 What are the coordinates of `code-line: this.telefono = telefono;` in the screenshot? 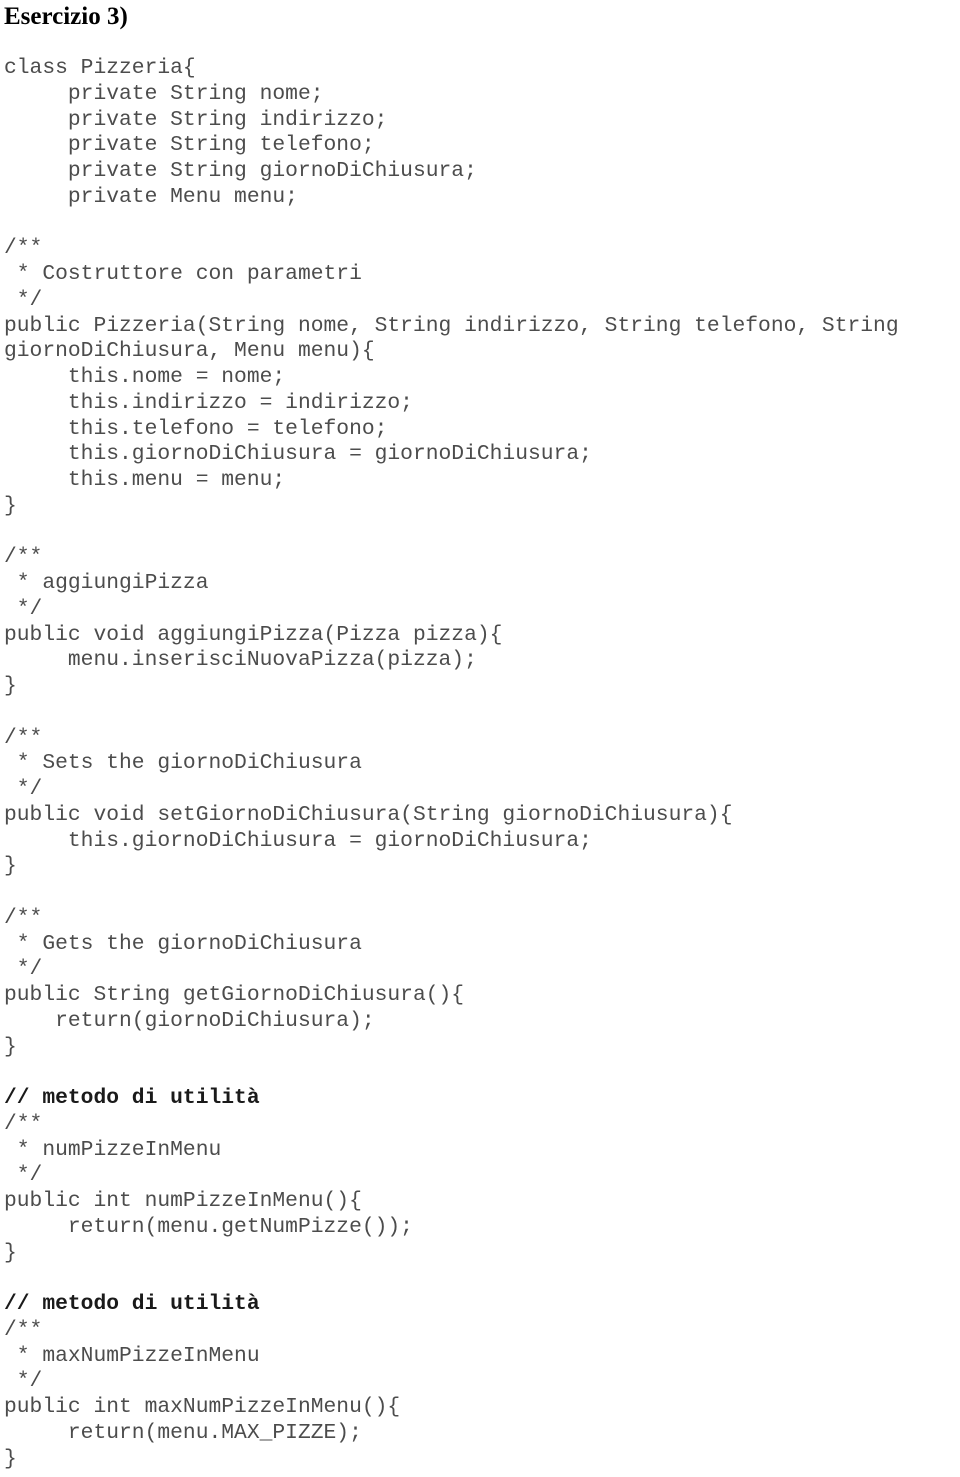 It's located at (196, 428).